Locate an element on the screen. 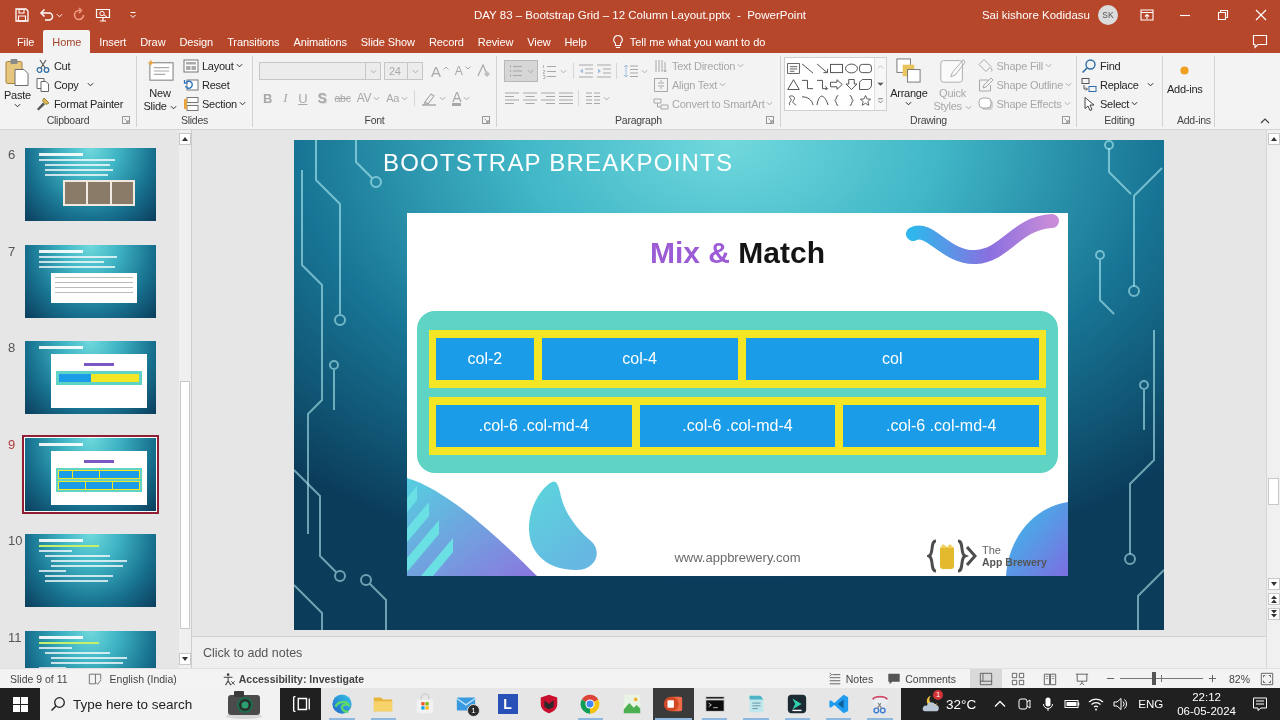 The width and height of the screenshot is (1280, 720). fit-to-window-icon is located at coordinates (1267, 678).